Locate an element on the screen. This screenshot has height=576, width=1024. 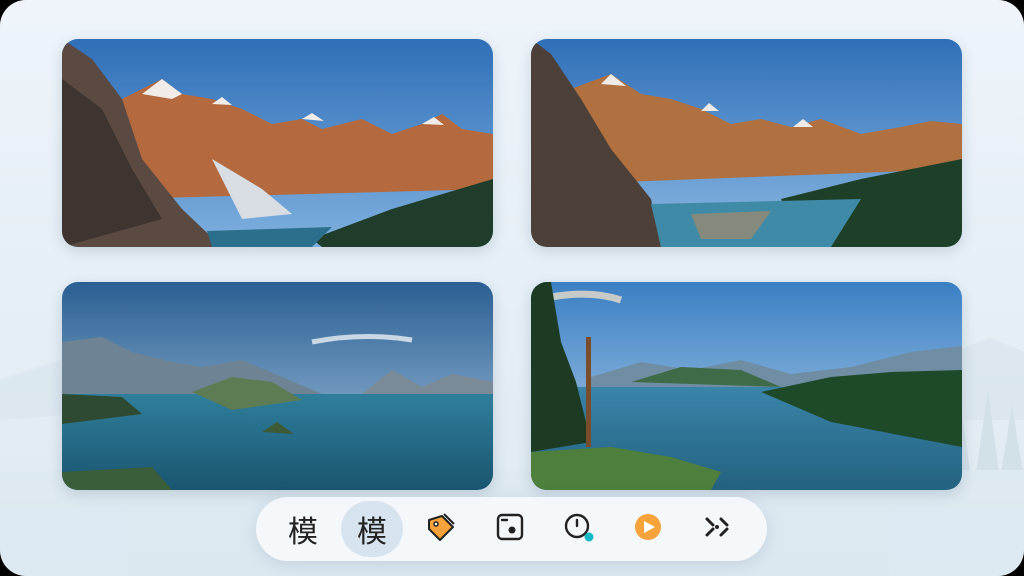
image-frame-button is located at coordinates (510, 529).